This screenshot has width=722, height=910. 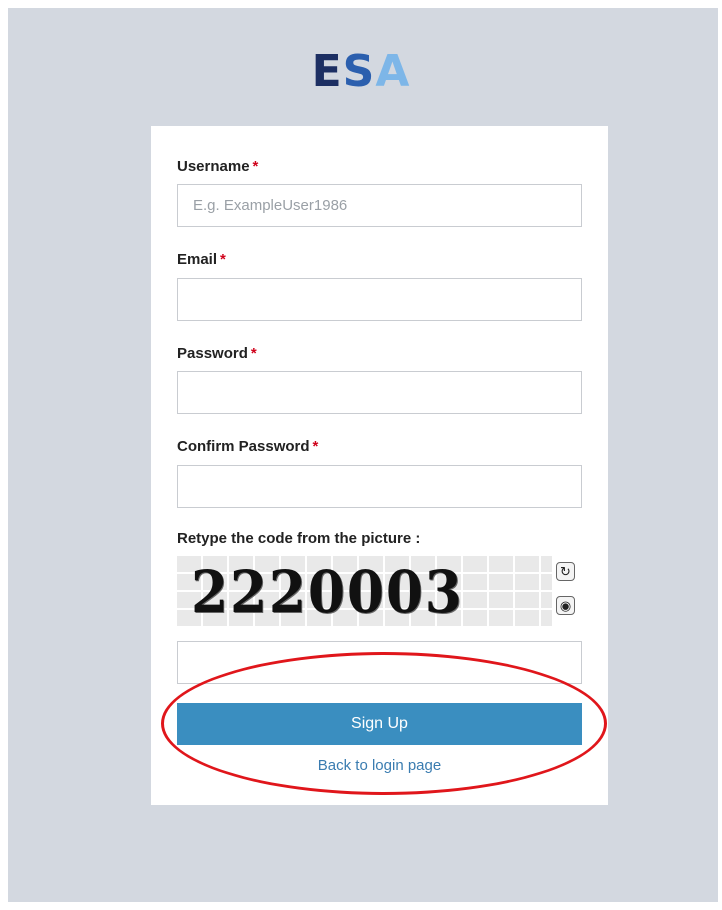 What do you see at coordinates (379, 662) in the screenshot?
I see `captcha-input` at bounding box center [379, 662].